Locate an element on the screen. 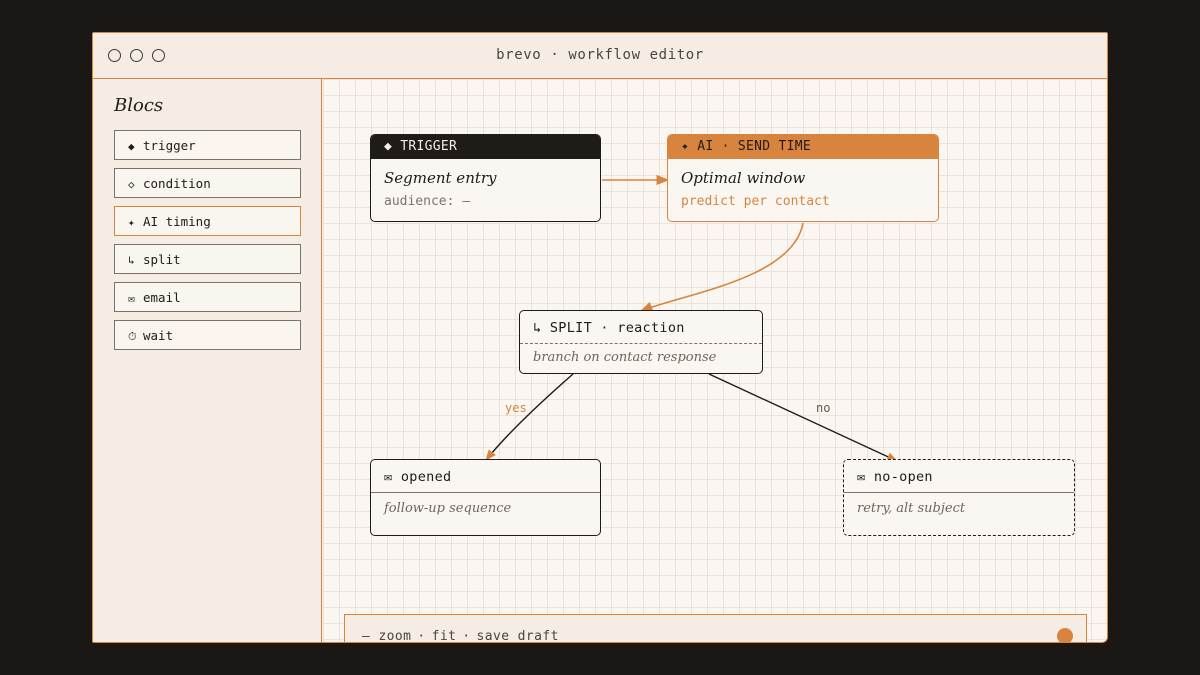 The image size is (1200, 675). diamond-filled-icon: ◆ is located at coordinates (131, 146).